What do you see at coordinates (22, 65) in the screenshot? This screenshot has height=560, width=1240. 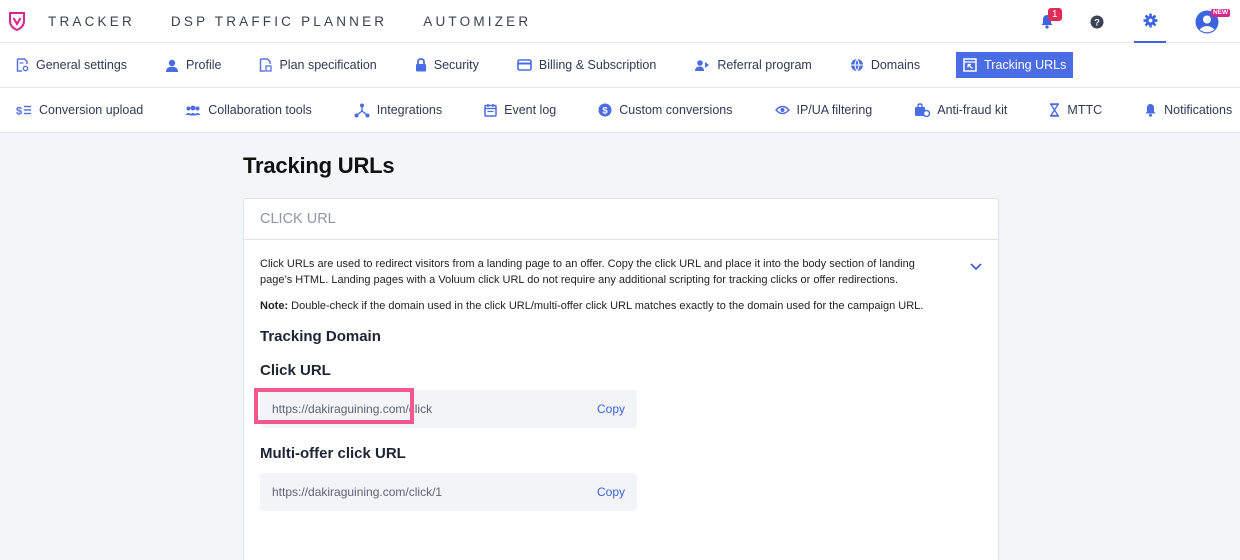 I see `settings-doc-icon` at bounding box center [22, 65].